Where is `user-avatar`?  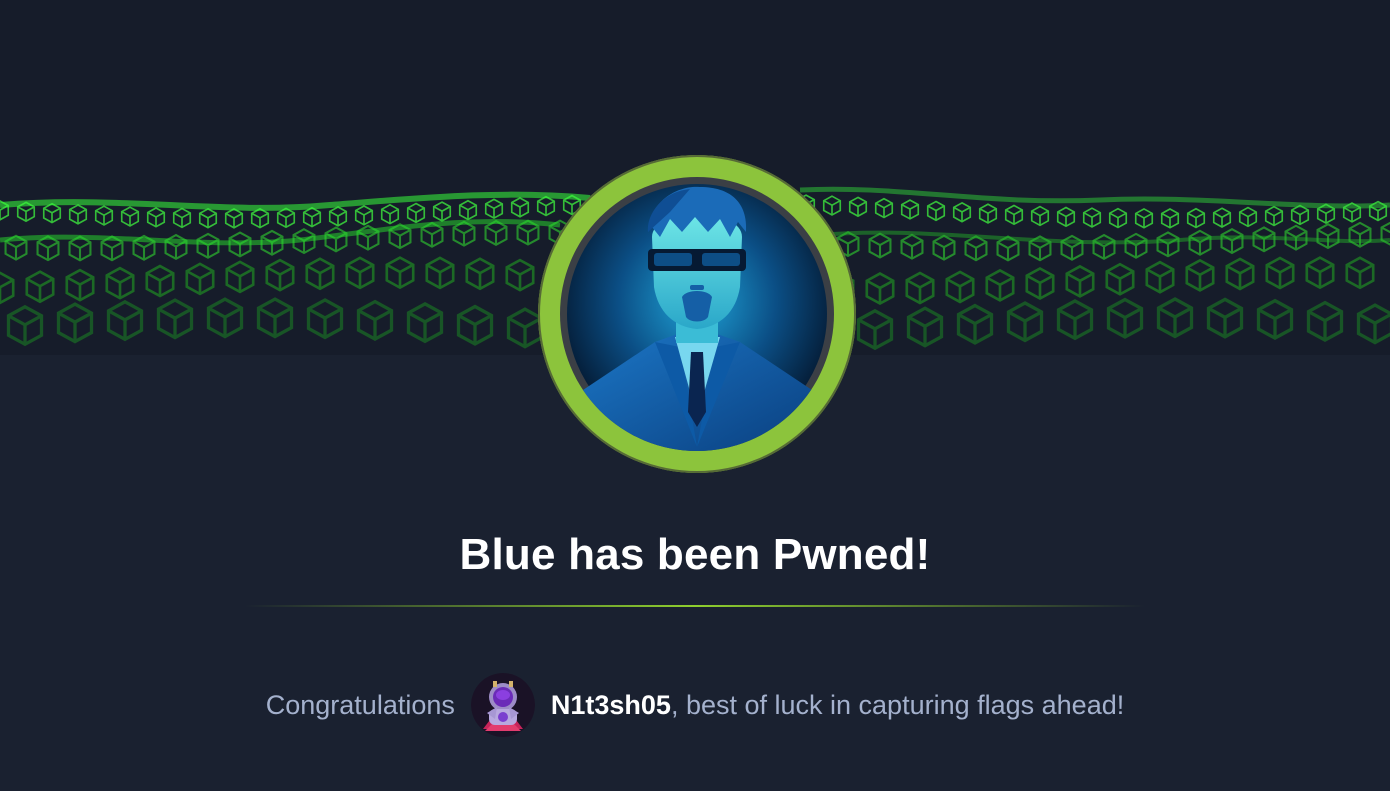
user-avatar is located at coordinates (502, 705).